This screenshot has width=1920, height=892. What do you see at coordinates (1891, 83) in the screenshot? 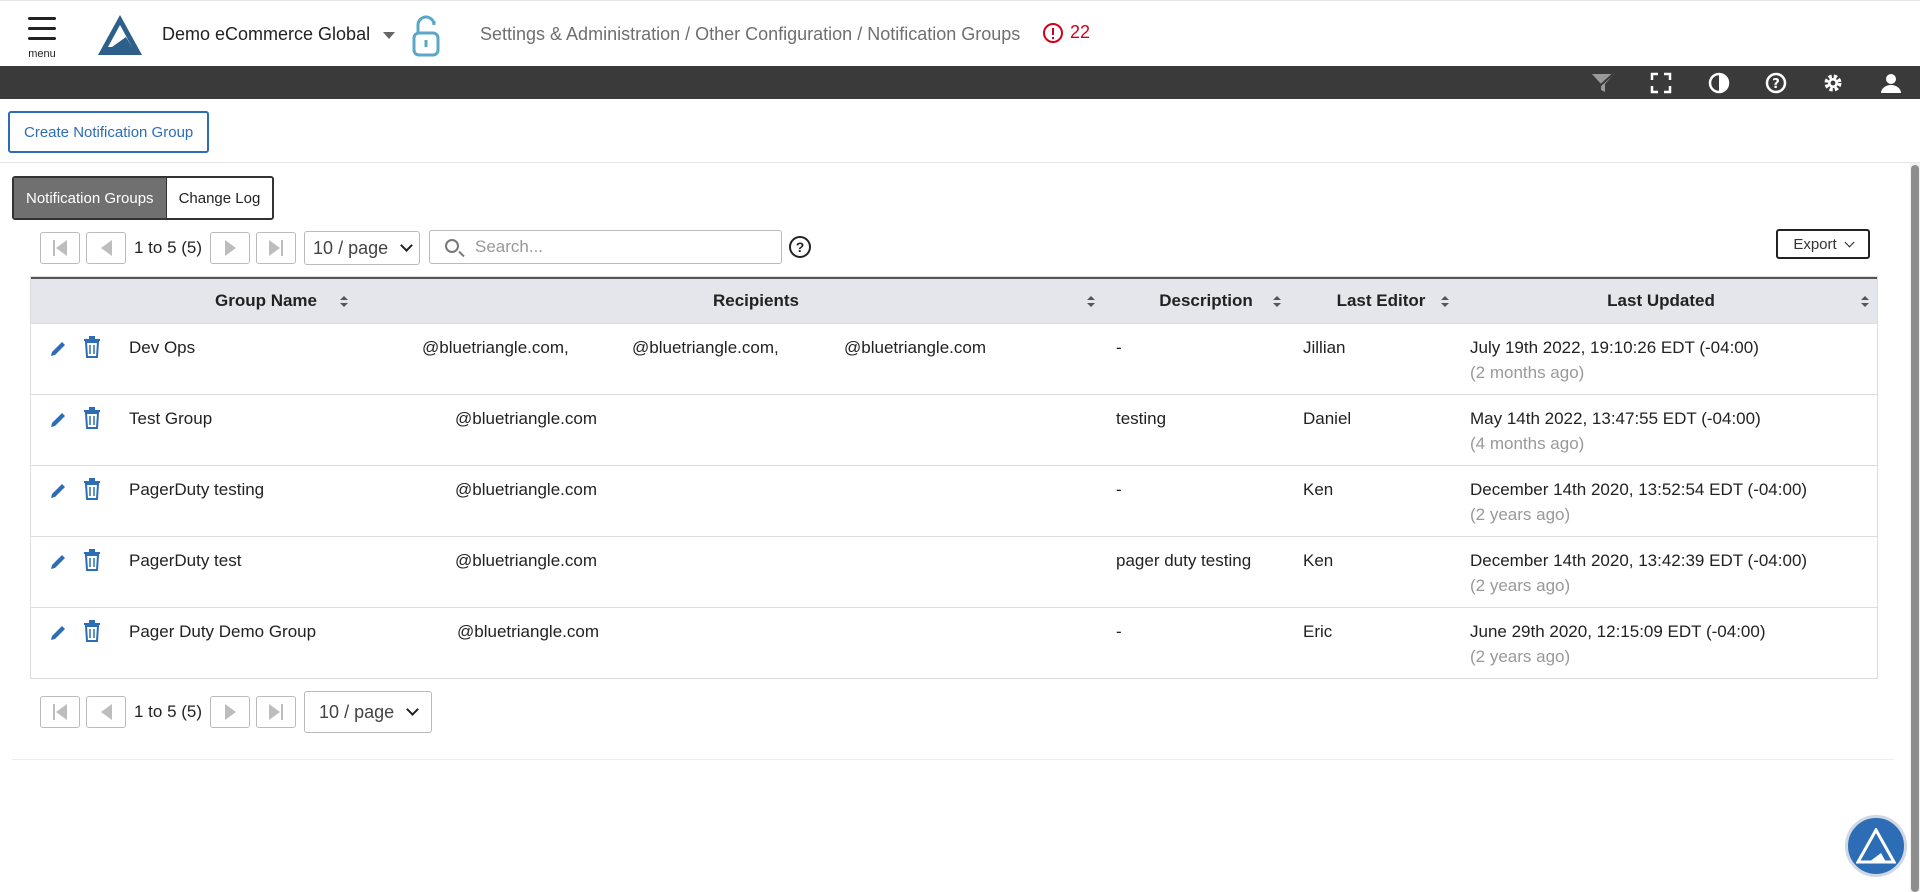
I see `user-icon` at bounding box center [1891, 83].